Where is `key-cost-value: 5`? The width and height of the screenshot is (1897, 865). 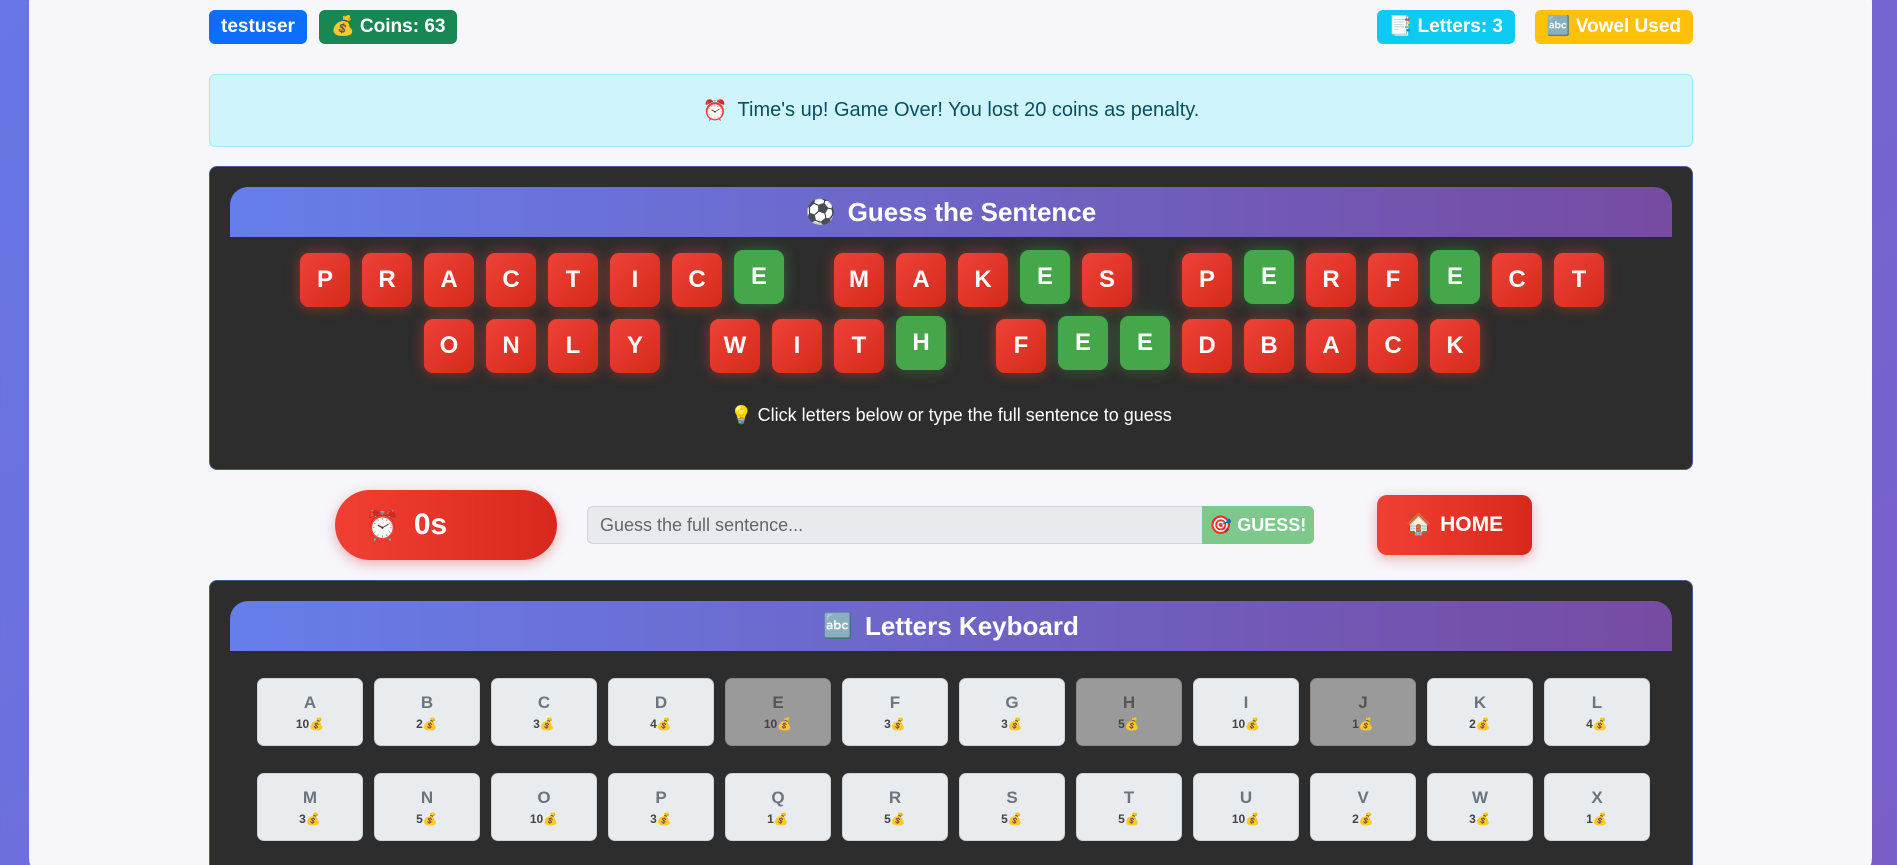 key-cost-value: 5 is located at coordinates (1004, 819).